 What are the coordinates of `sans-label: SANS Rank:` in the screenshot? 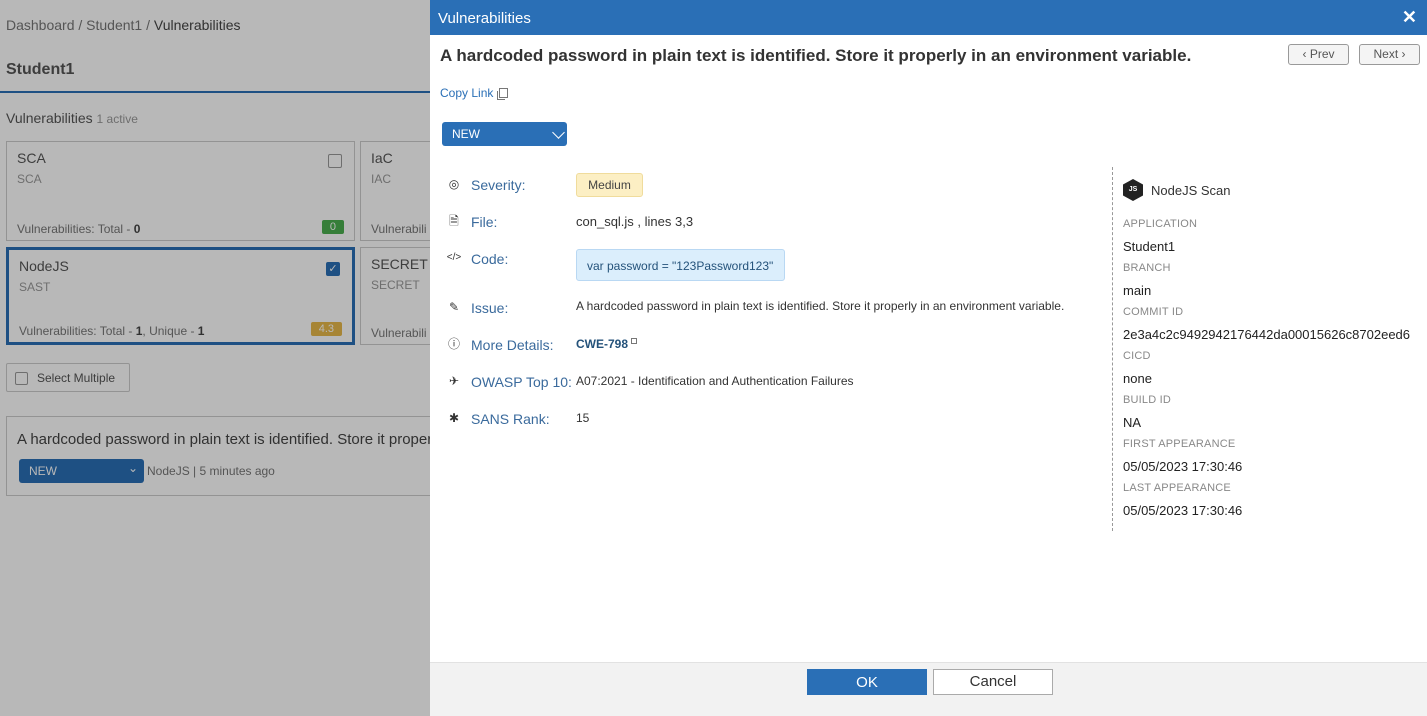 It's located at (510, 419).